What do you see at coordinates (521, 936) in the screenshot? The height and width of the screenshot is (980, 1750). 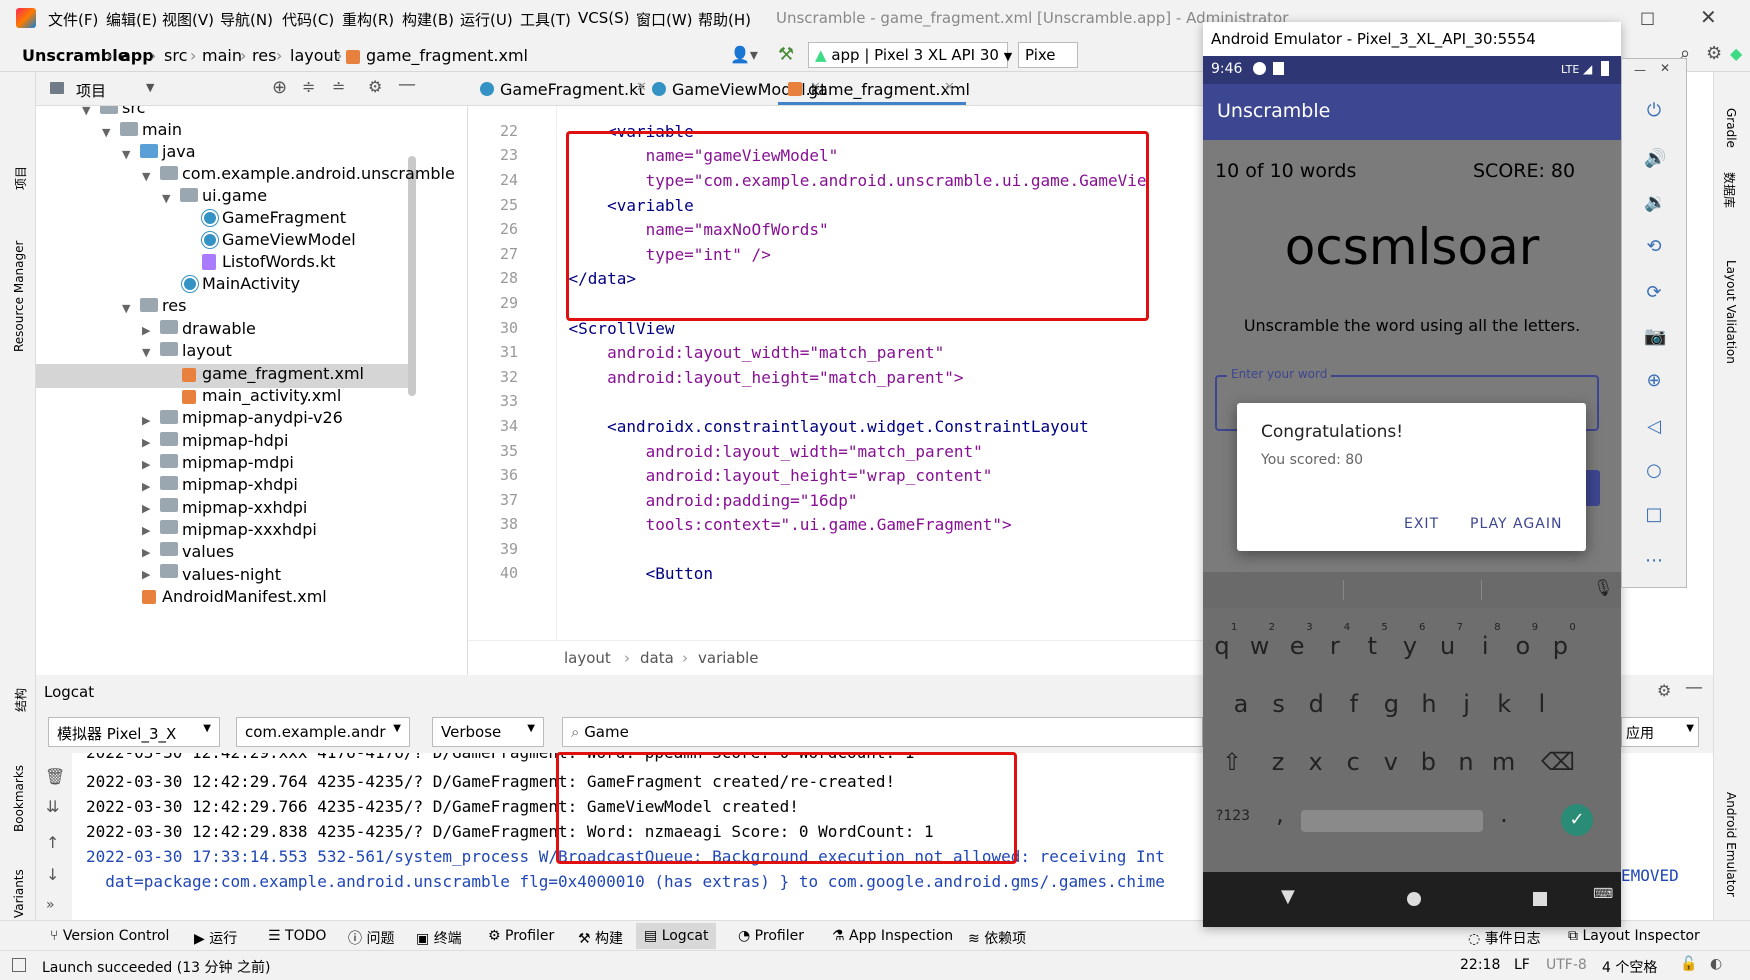 I see `tab-profiler: ⚙ Profiler` at bounding box center [521, 936].